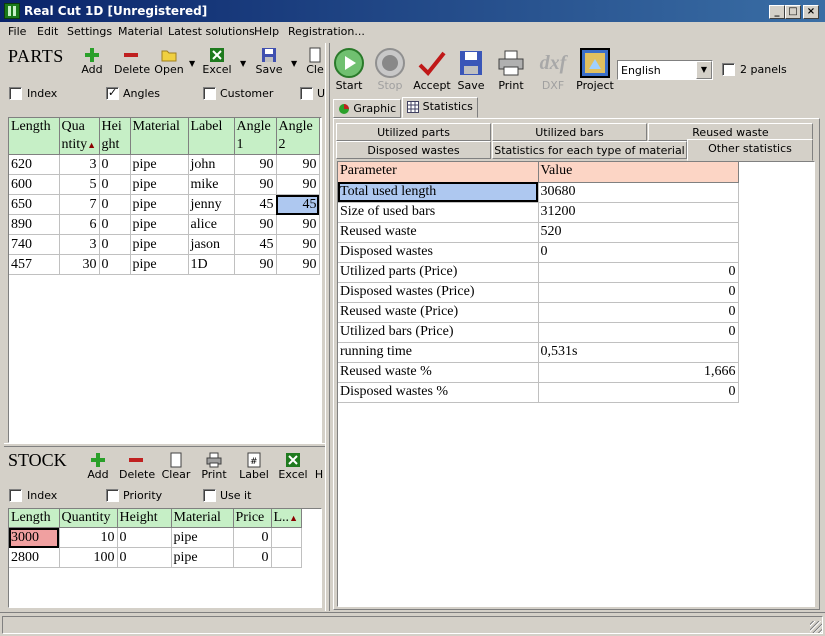  I want to click on table-cell: 890, so click(34, 224).